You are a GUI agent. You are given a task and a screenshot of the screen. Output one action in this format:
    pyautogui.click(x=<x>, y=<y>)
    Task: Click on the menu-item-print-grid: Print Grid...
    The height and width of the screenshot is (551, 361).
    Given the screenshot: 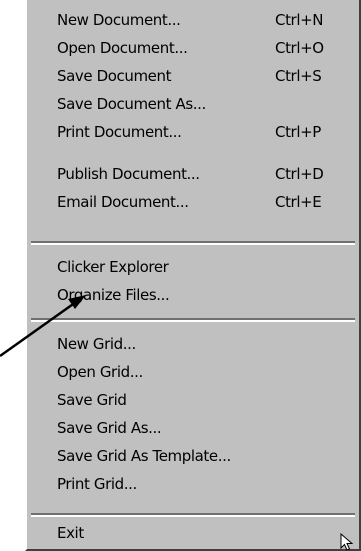 What is the action you would take?
    pyautogui.click(x=192, y=484)
    